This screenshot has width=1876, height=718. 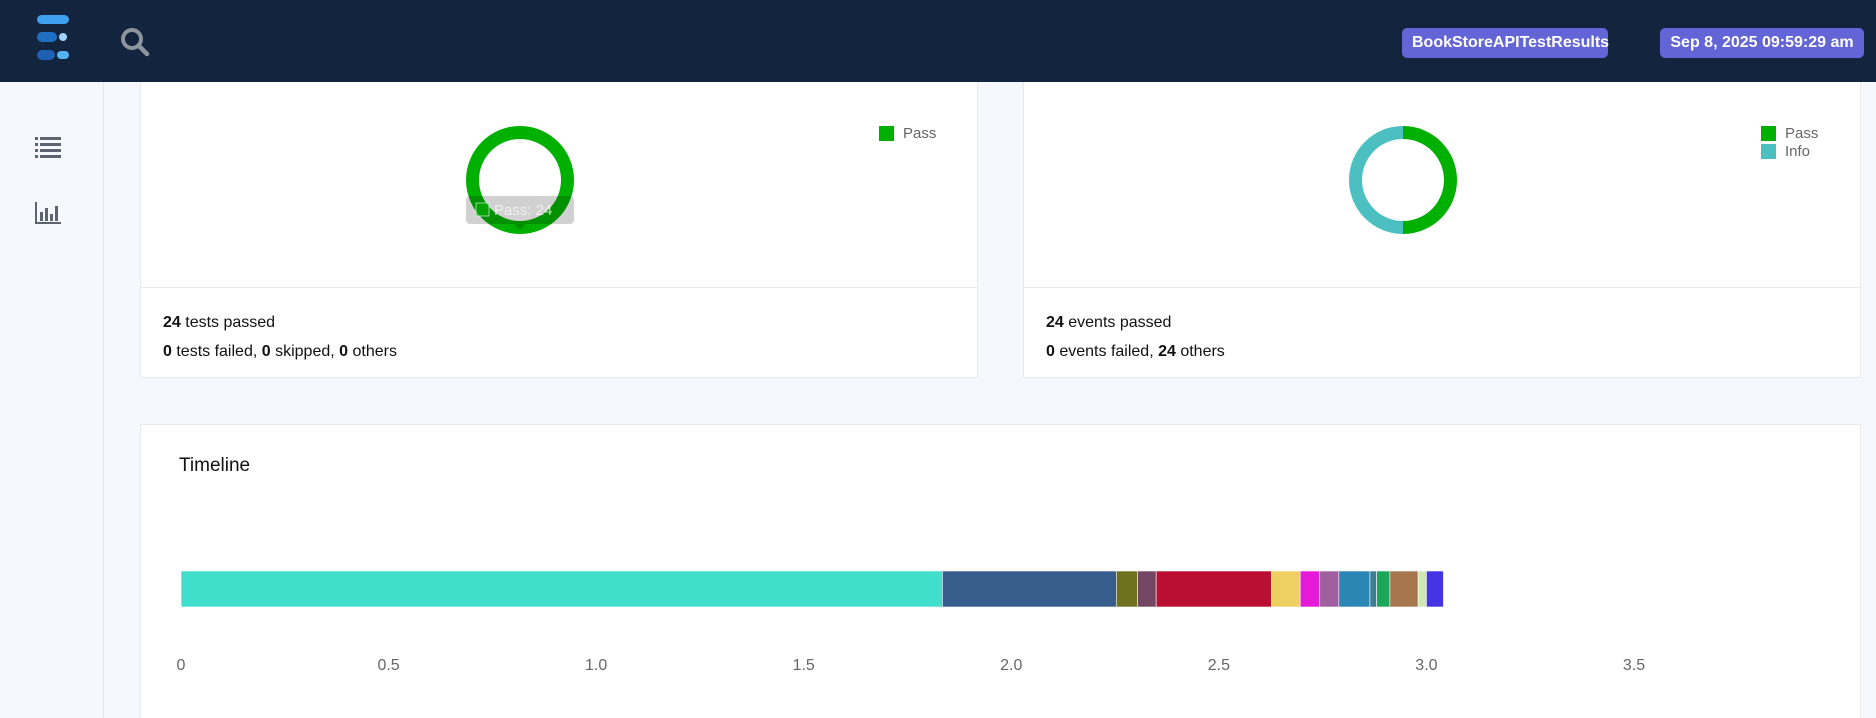 I want to click on legend-item-info: Info, so click(x=1789, y=151).